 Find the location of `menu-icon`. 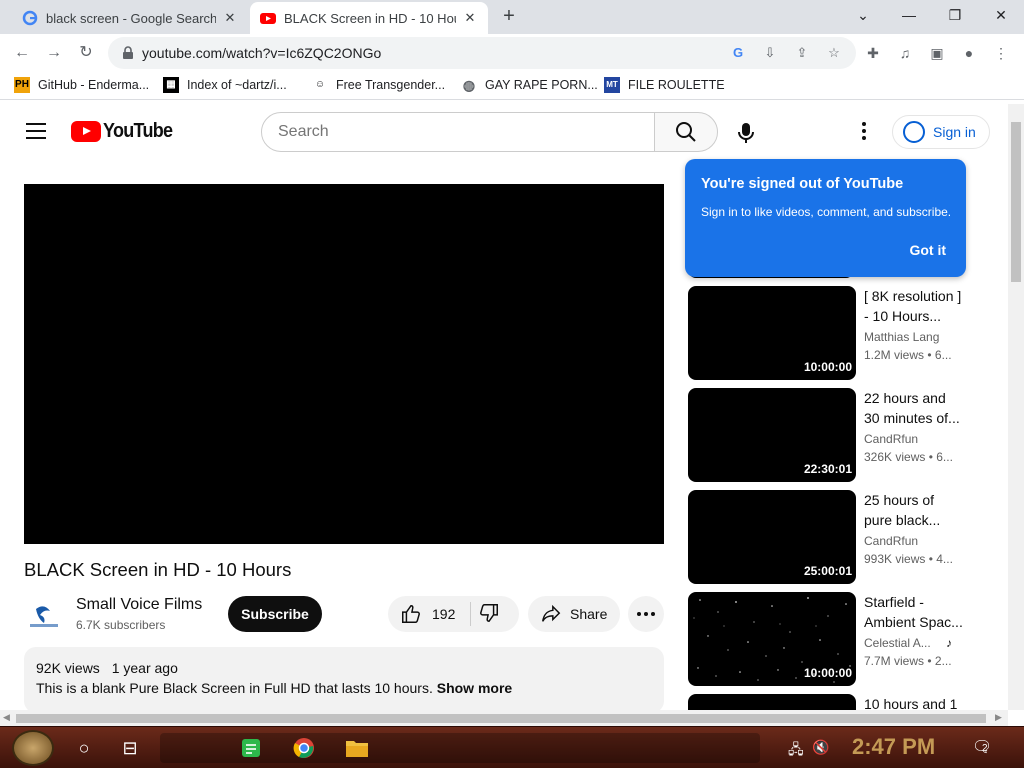

menu-icon is located at coordinates (36, 131).